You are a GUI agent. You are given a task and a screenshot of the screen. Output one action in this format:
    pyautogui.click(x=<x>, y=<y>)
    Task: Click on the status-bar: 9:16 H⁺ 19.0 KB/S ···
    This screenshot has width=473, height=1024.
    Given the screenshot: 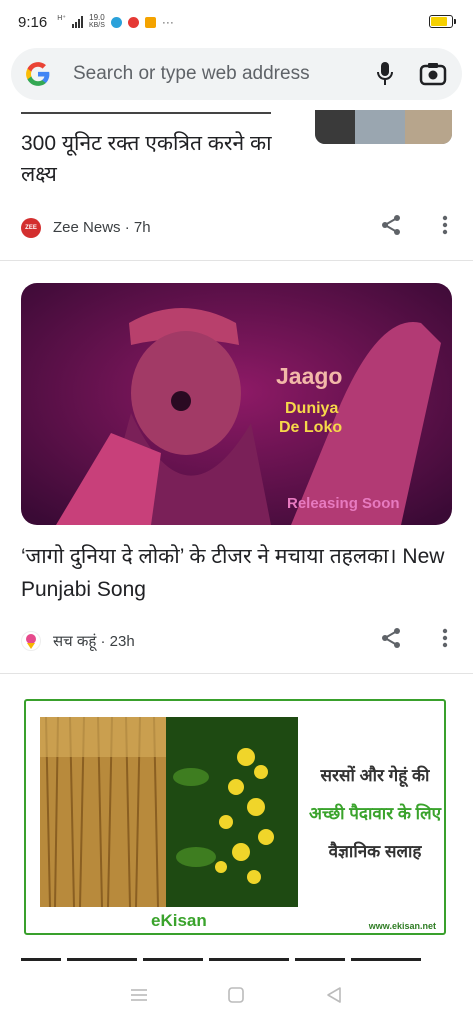 What is the action you would take?
    pyautogui.click(x=236, y=22)
    